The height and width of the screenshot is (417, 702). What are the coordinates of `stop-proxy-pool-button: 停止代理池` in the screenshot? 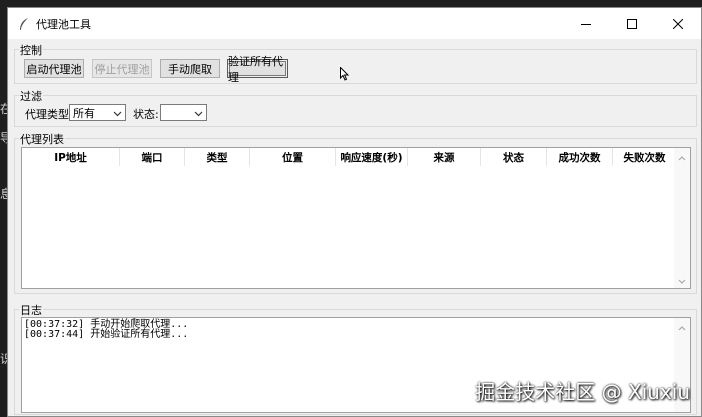 It's located at (122, 68).